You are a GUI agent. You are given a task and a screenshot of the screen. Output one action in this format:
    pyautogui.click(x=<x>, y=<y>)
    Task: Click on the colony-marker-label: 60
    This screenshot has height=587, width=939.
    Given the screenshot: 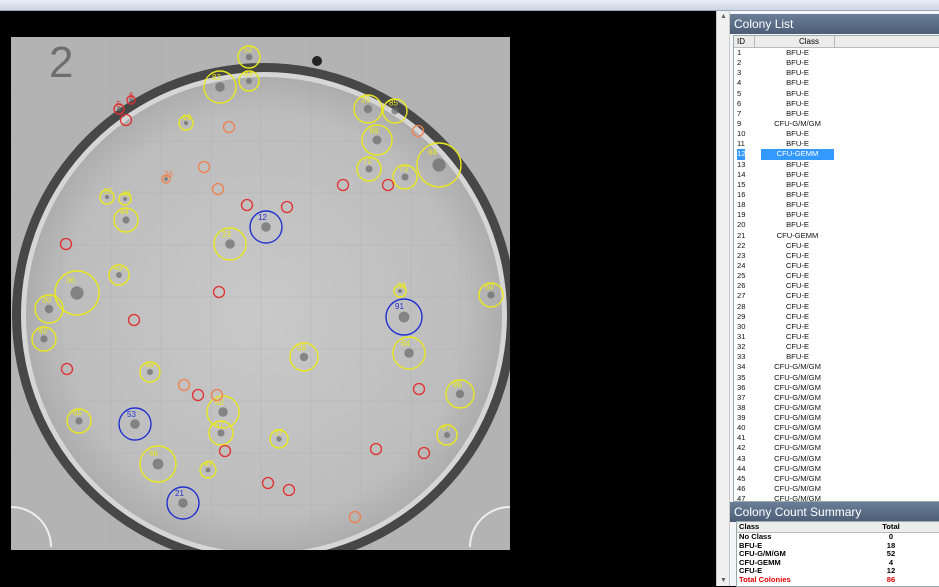 What is the action you would take?
    pyautogui.click(x=489, y=287)
    